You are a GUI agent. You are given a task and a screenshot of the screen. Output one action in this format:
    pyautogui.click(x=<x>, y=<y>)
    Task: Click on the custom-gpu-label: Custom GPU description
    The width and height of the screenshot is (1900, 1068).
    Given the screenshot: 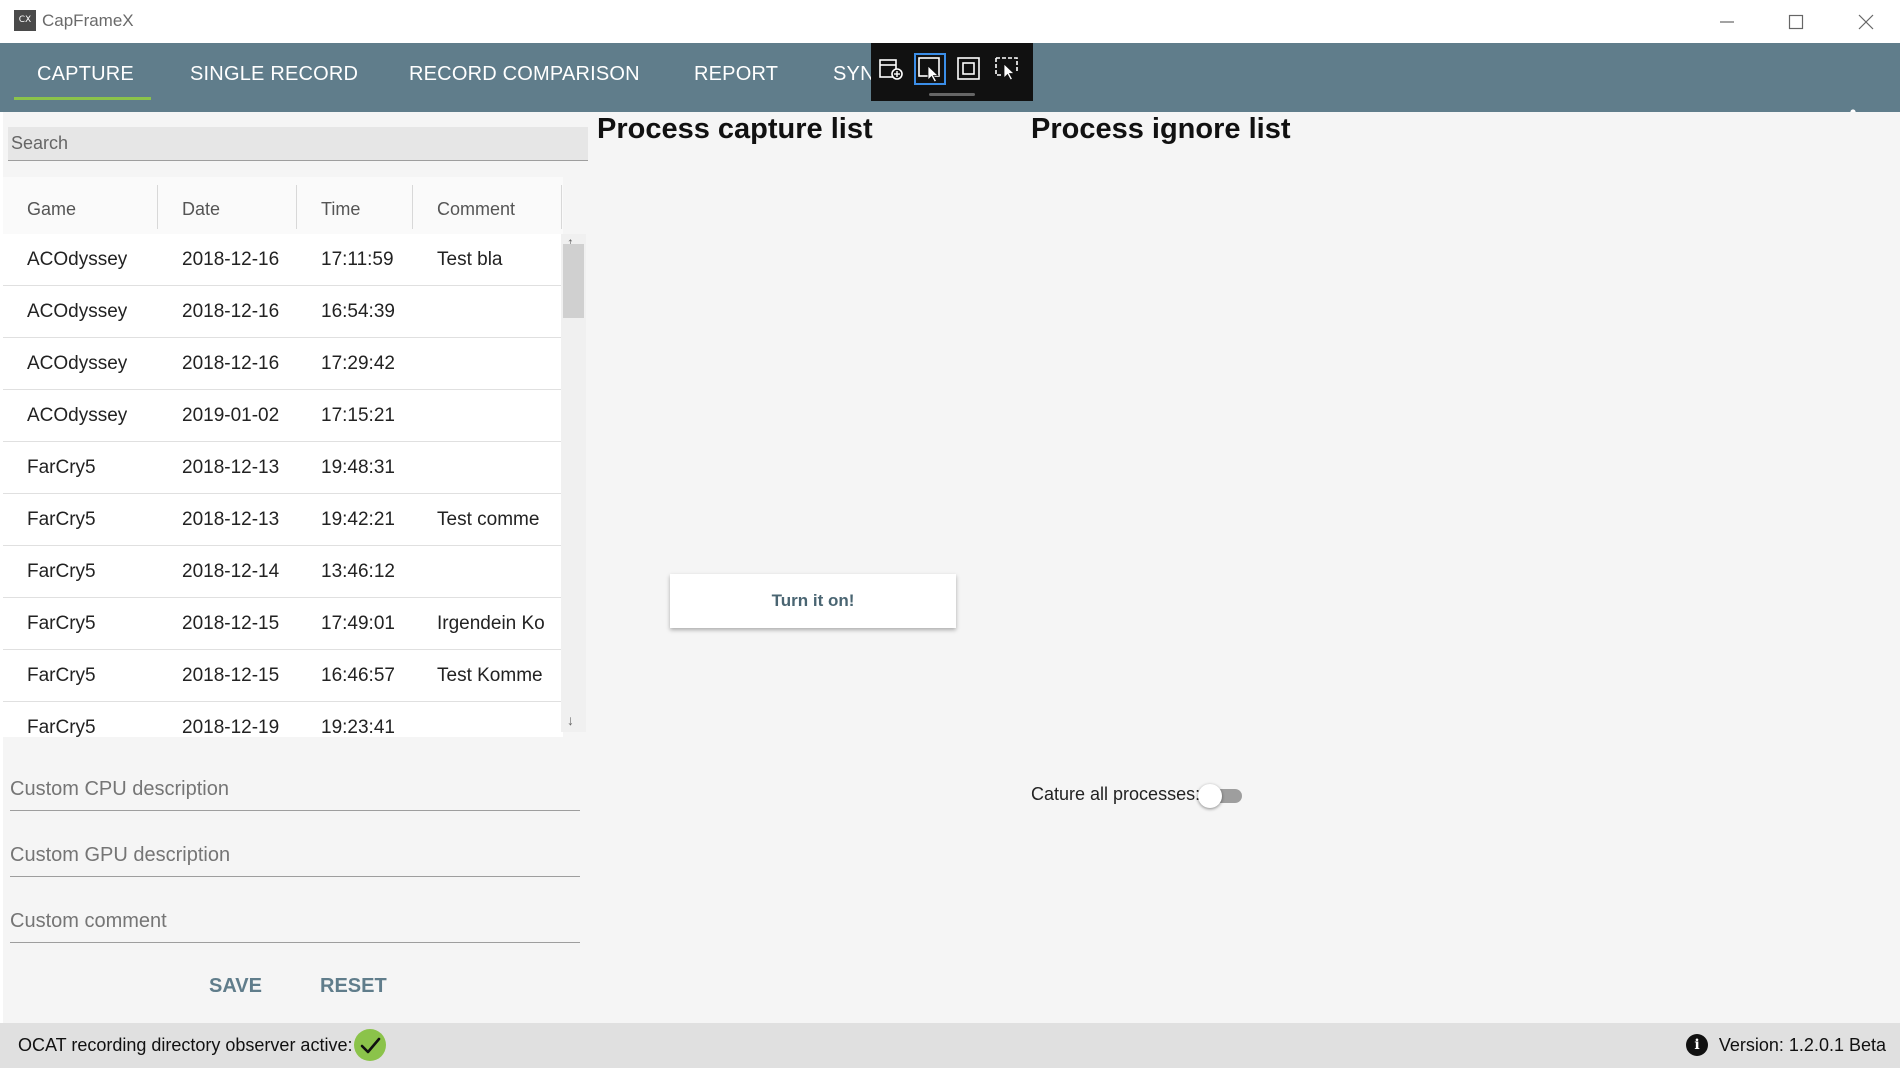 What is the action you would take?
    pyautogui.click(x=120, y=855)
    